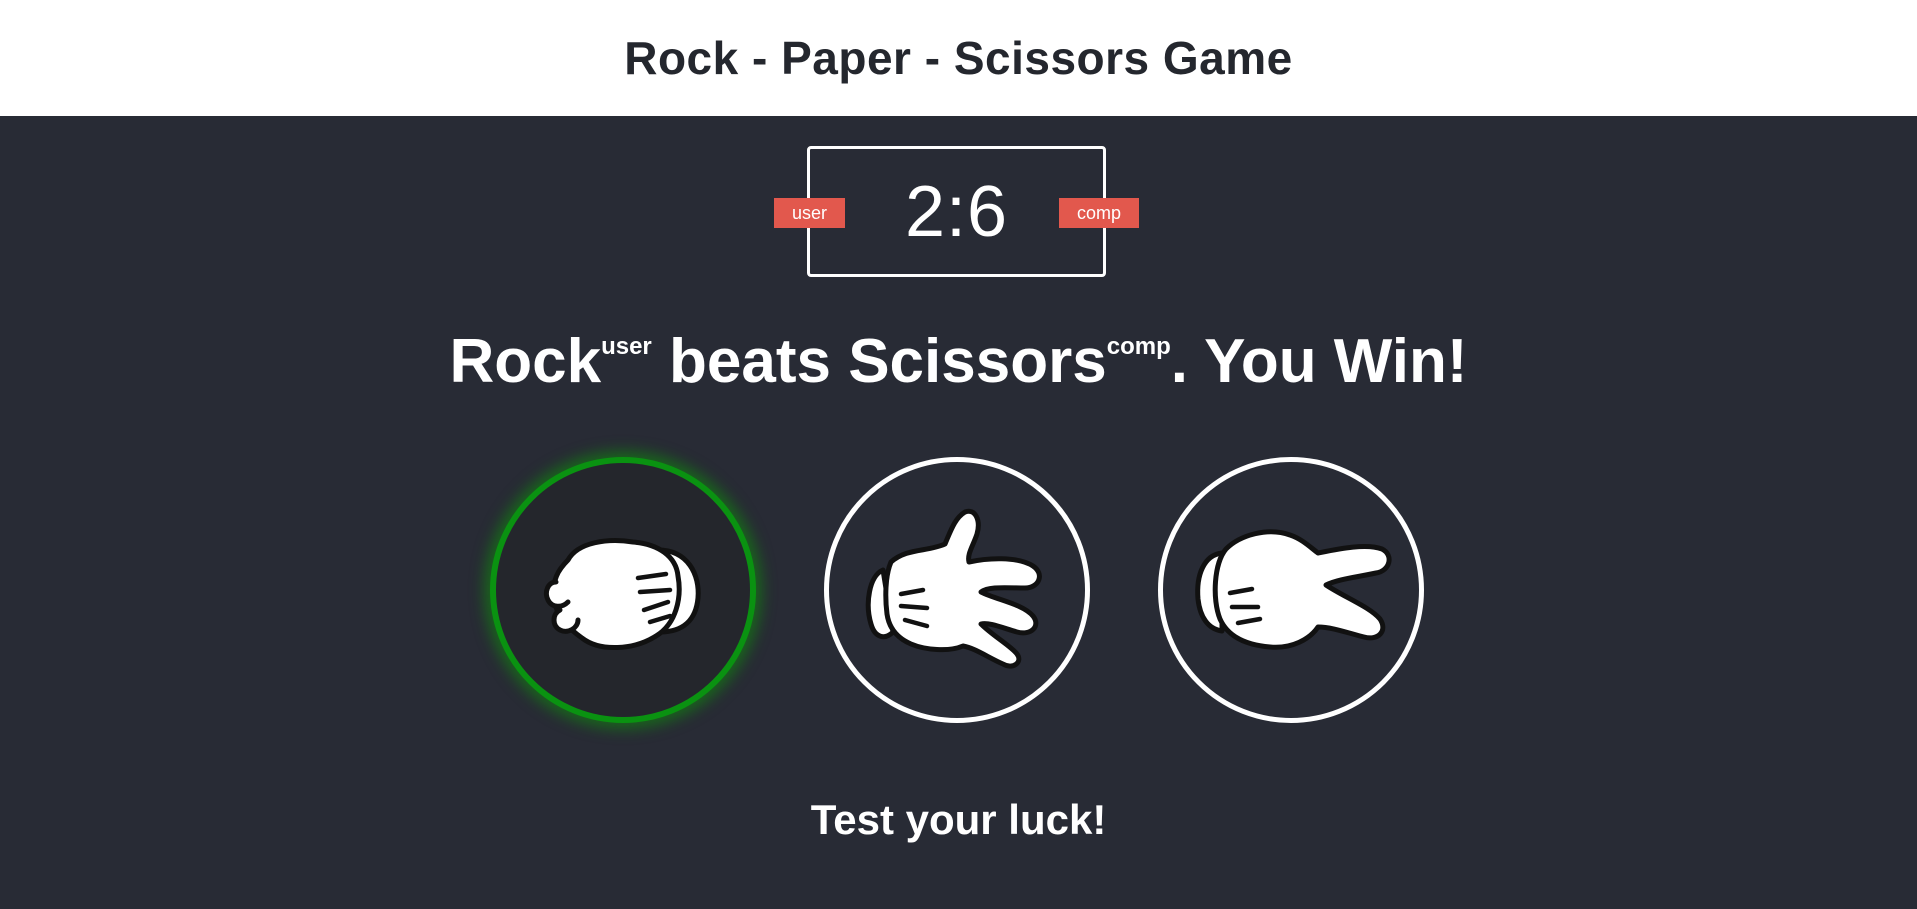 The image size is (1917, 909). I want to click on page-title: Rock - Paper - Scissors Game, so click(958, 58).